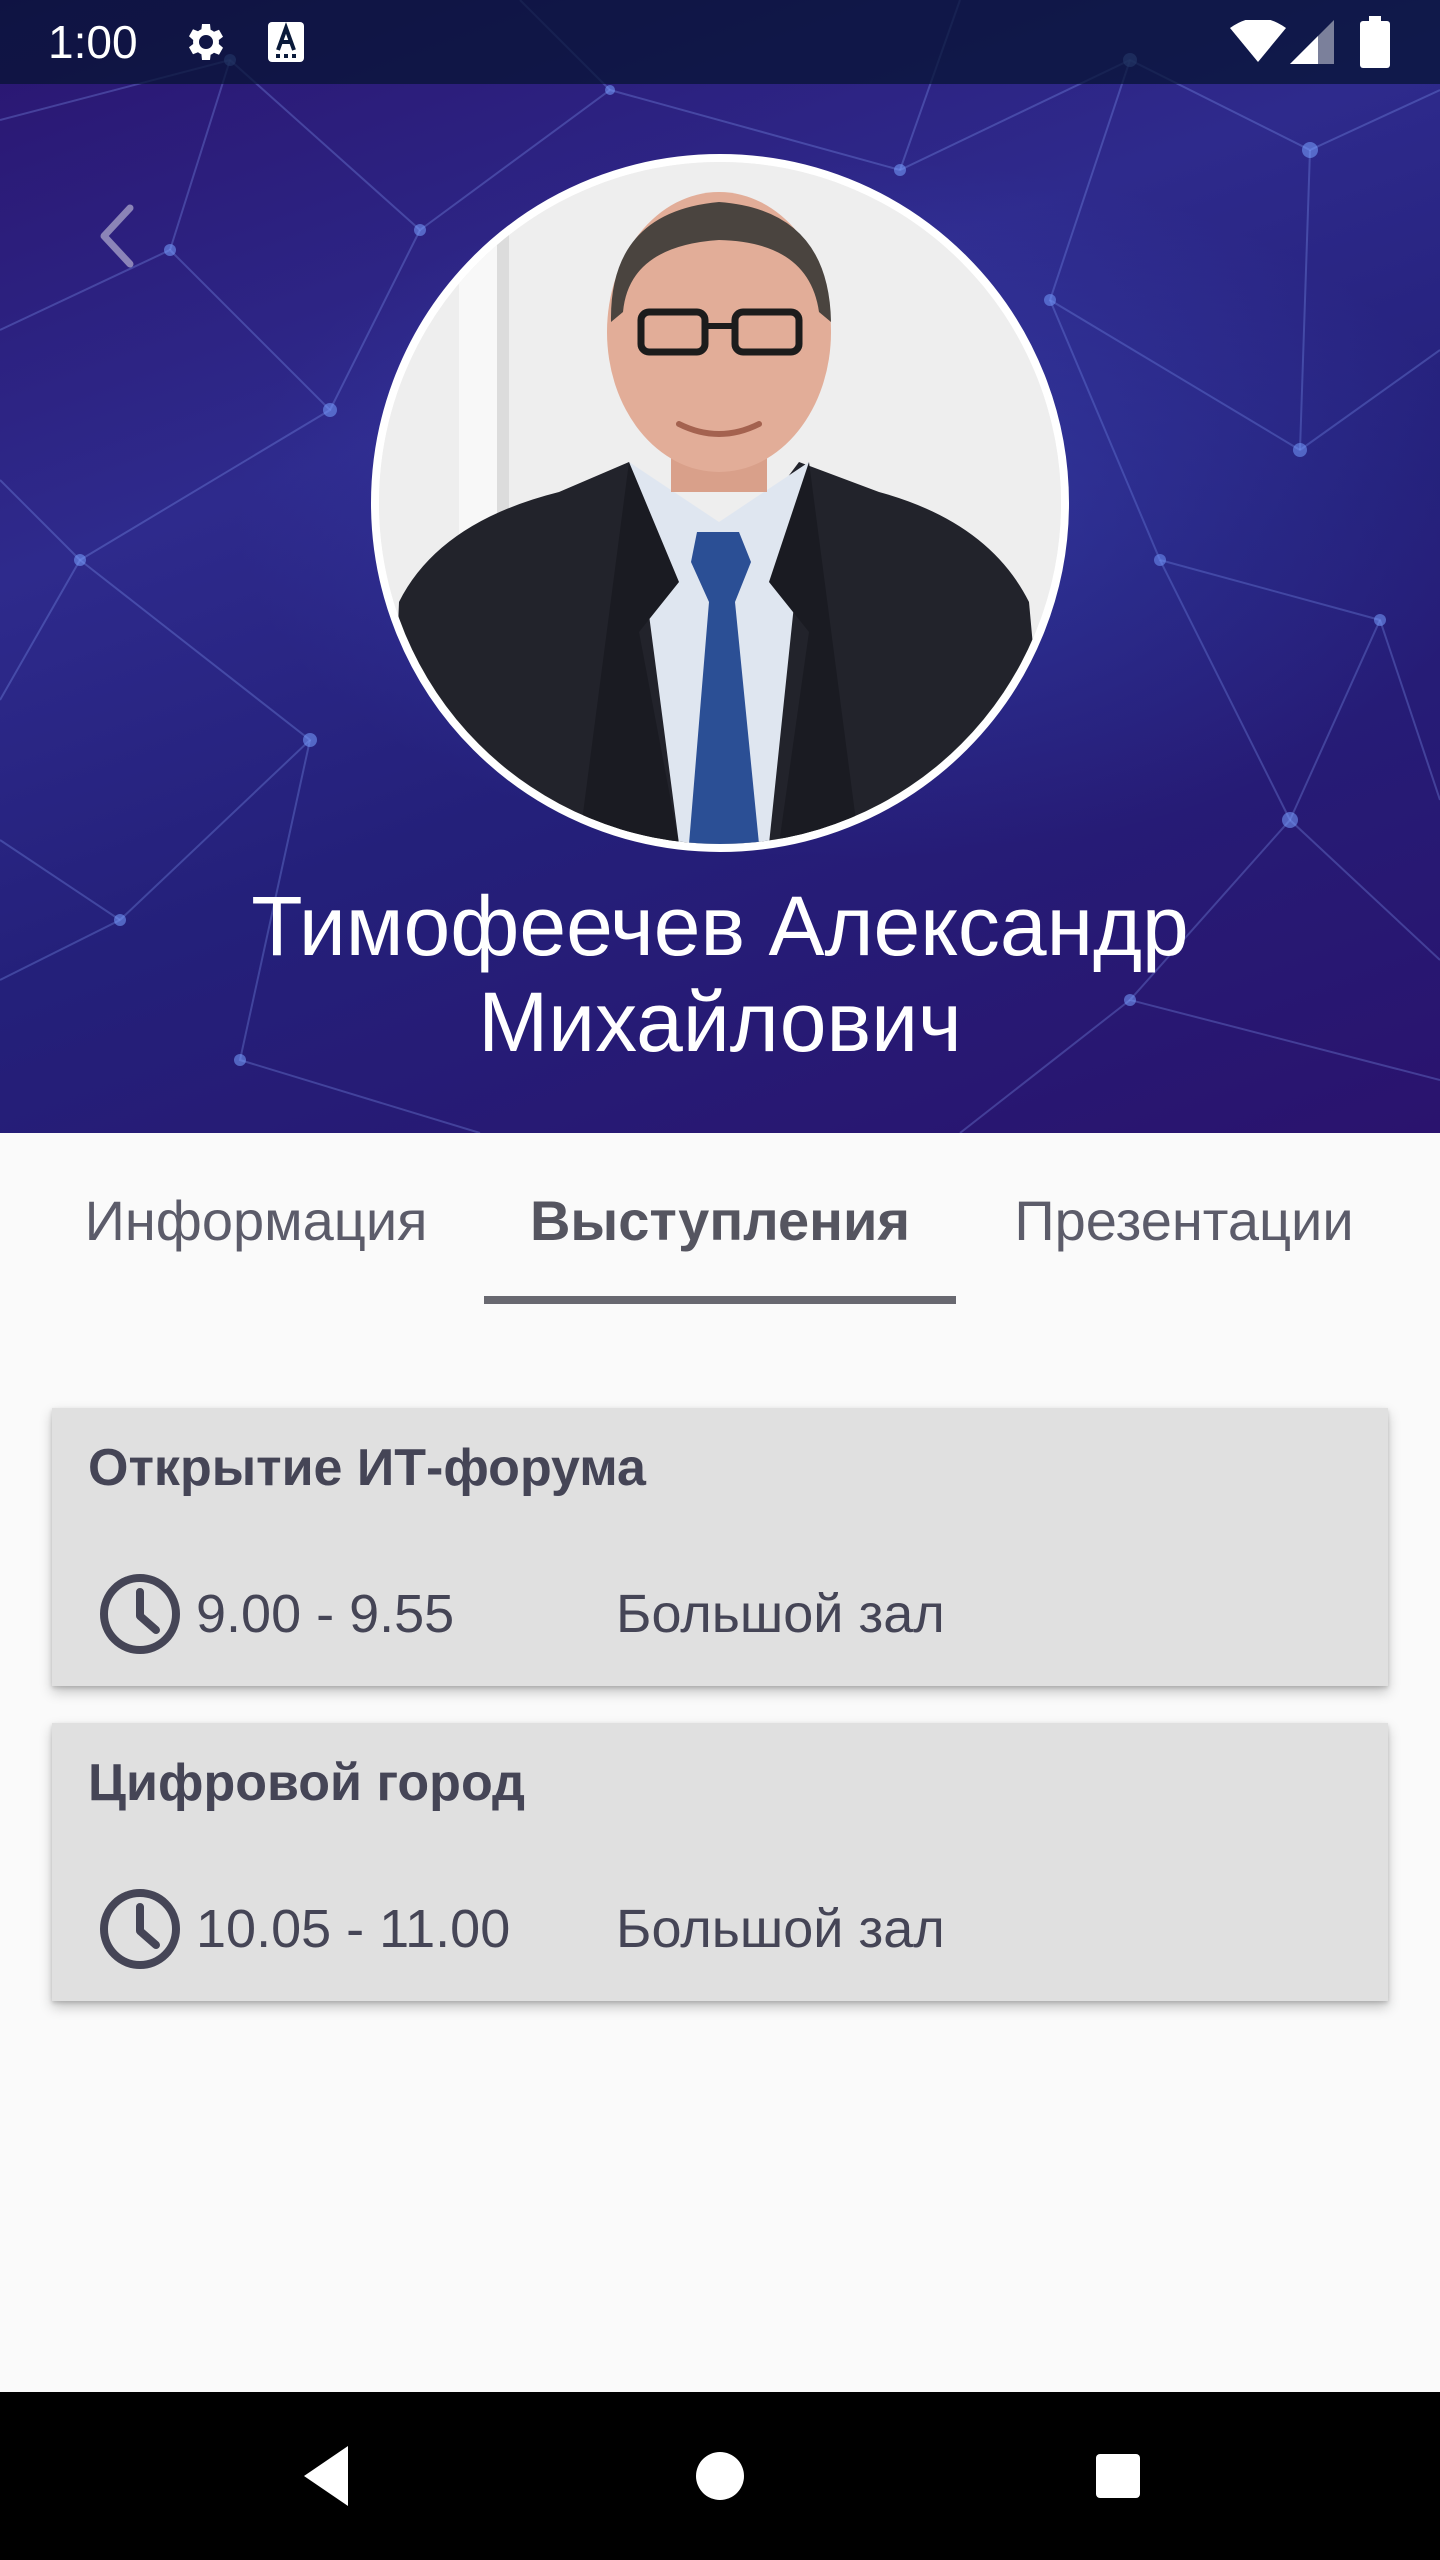 This screenshot has width=1440, height=2560. I want to click on status-time: 1:00, so click(93, 42).